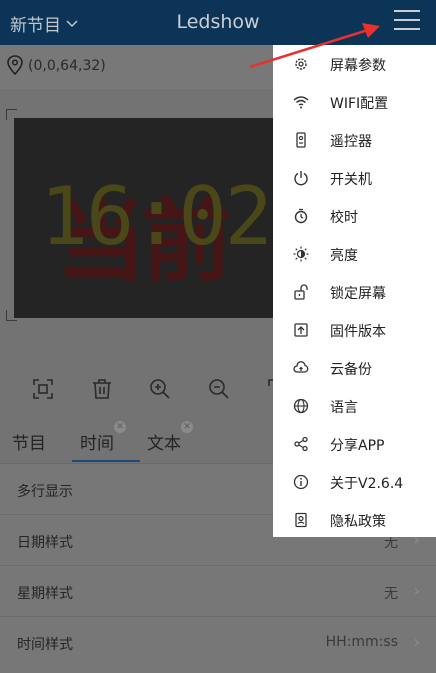 The image size is (436, 673). What do you see at coordinates (351, 142) in the screenshot?
I see `menu-item-label: 遥控器` at bounding box center [351, 142].